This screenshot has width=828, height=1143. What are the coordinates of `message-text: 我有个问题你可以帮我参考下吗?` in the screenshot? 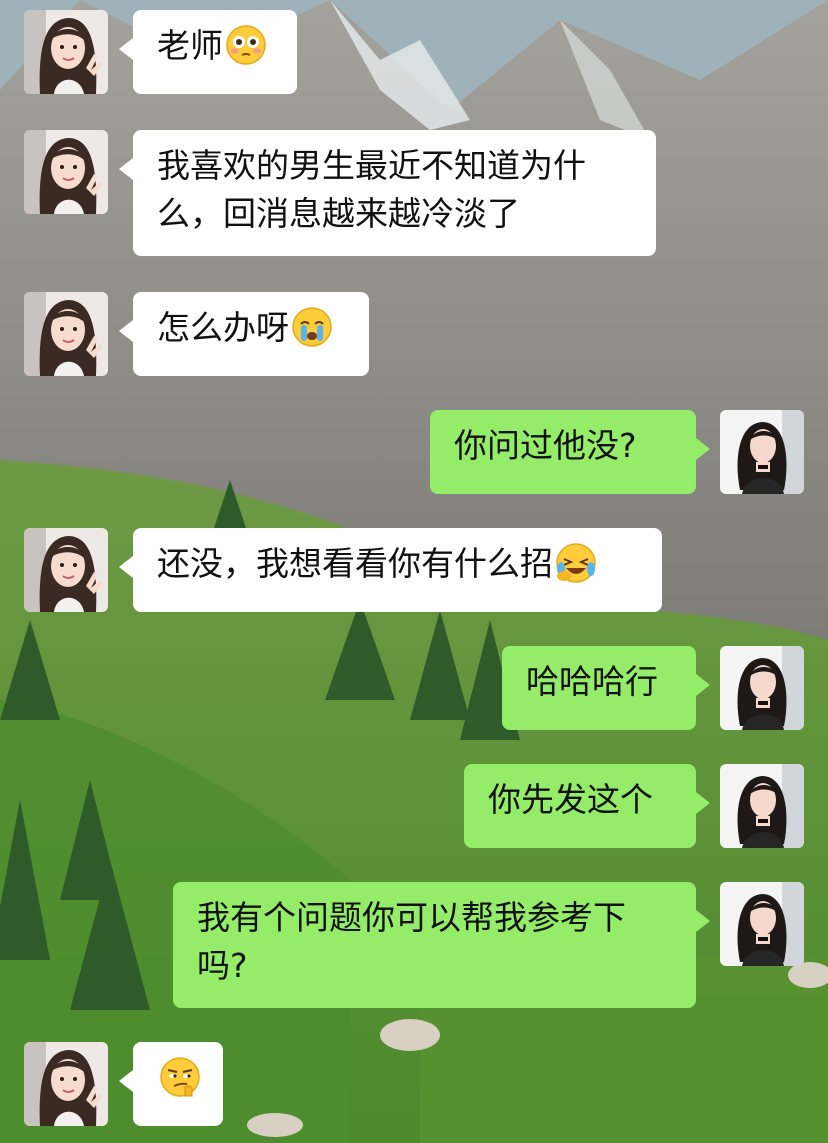 It's located at (411, 941).